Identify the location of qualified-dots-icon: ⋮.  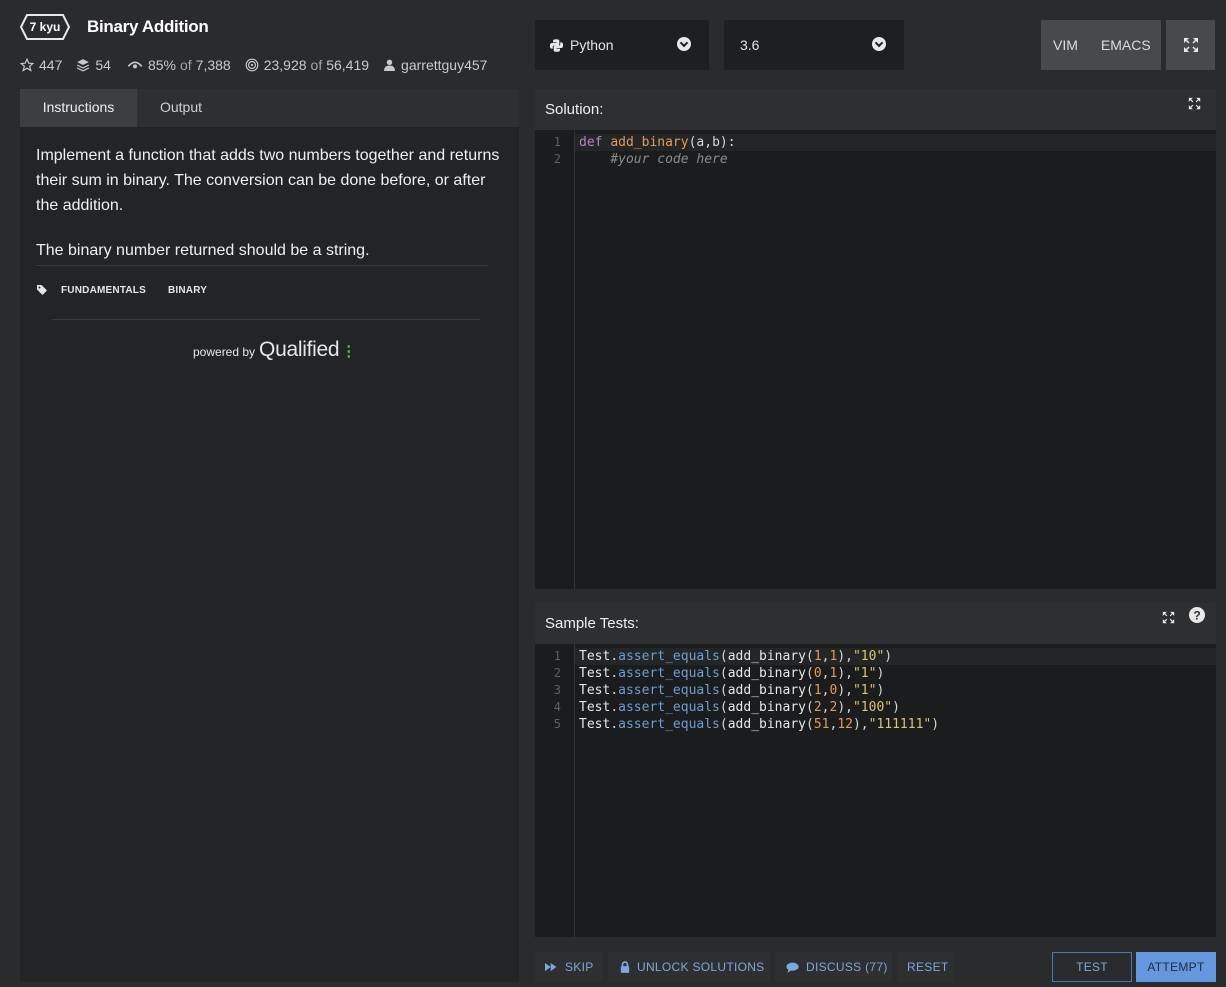
(349, 351).